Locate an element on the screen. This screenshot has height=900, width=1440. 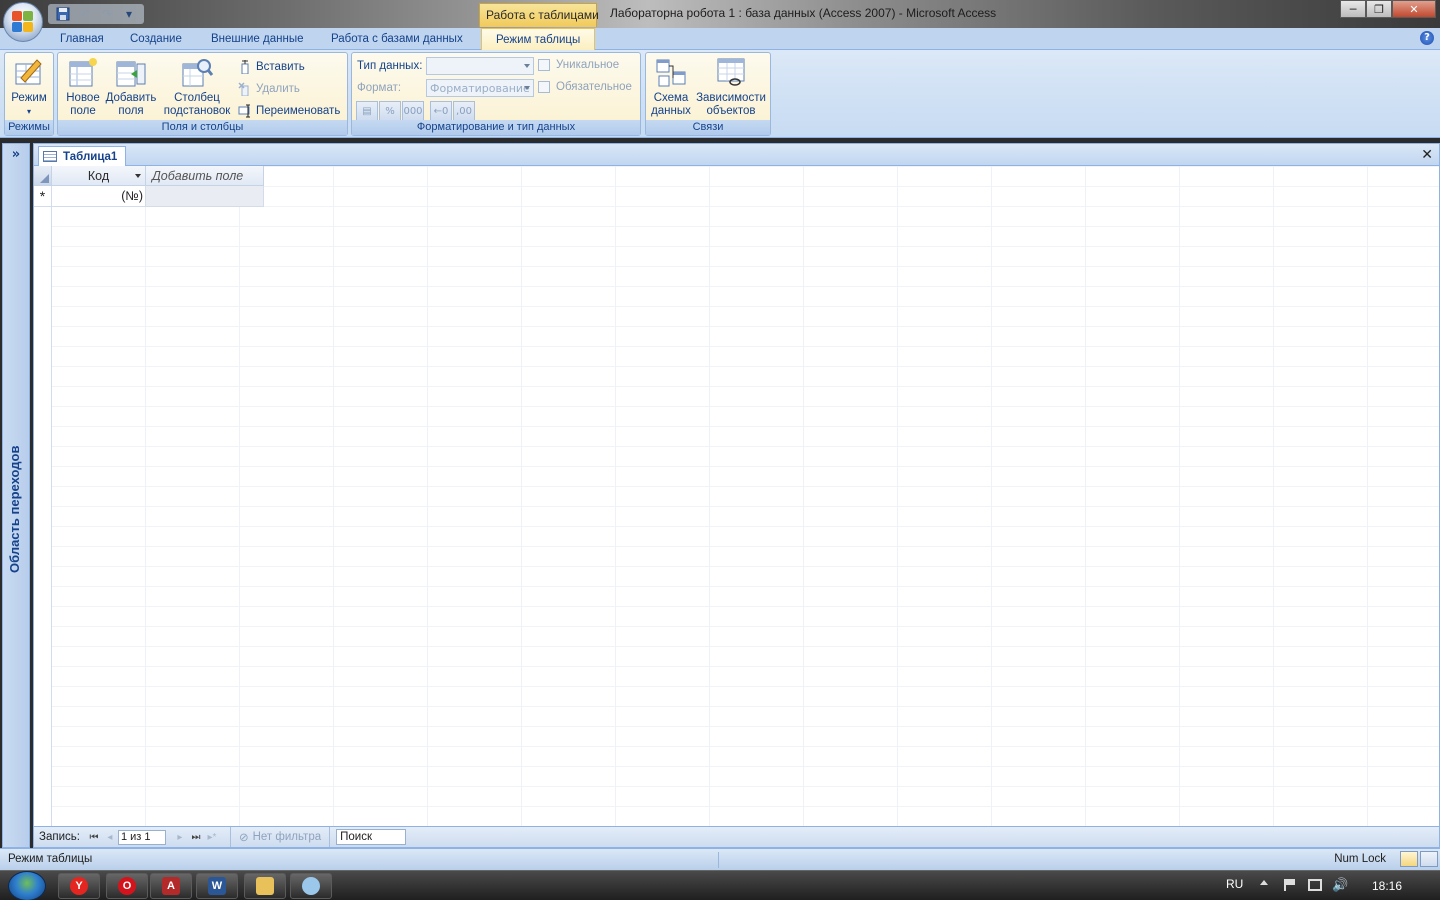
group-label-format-datatype: Форматирование и тип данных is located at coordinates (496, 127).